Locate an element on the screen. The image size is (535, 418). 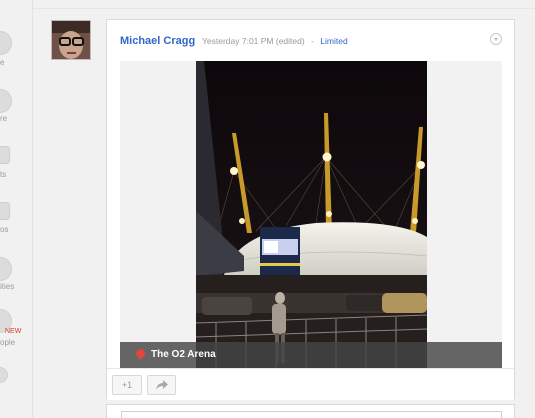
nav-item-people: NEW ople is located at coordinates (16, 327).